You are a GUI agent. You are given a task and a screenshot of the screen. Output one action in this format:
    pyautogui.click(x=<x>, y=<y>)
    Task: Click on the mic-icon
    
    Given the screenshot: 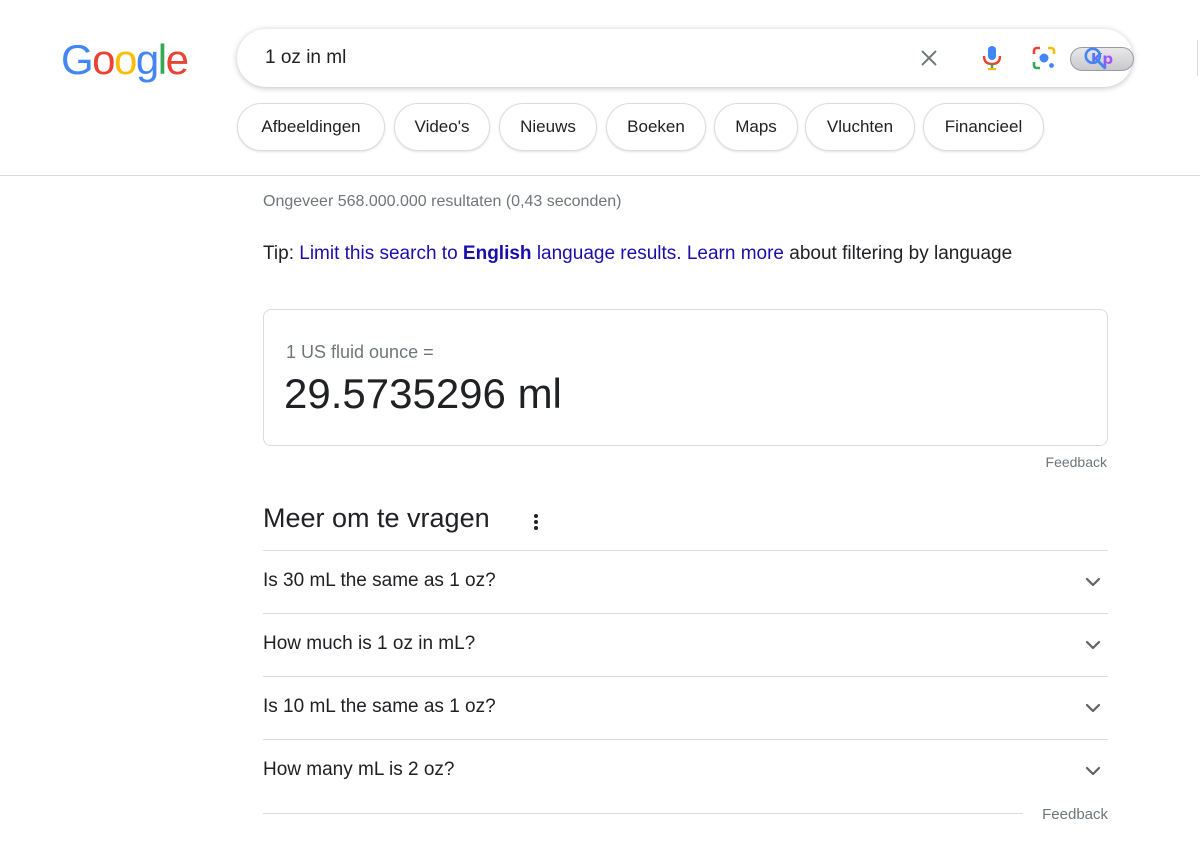 What is the action you would take?
    pyautogui.click(x=992, y=58)
    